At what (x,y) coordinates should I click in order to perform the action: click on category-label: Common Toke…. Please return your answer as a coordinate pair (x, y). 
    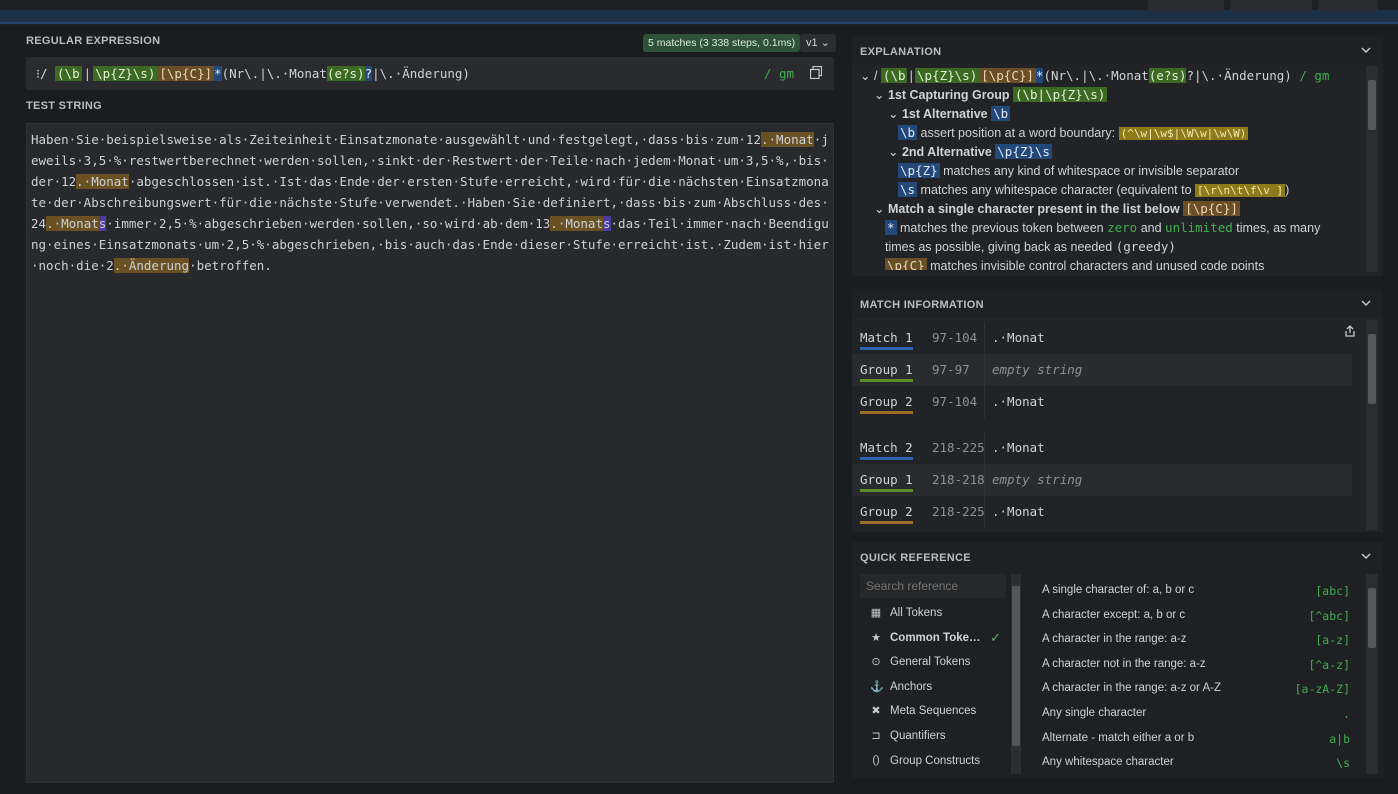
    Looking at the image, I should click on (935, 637).